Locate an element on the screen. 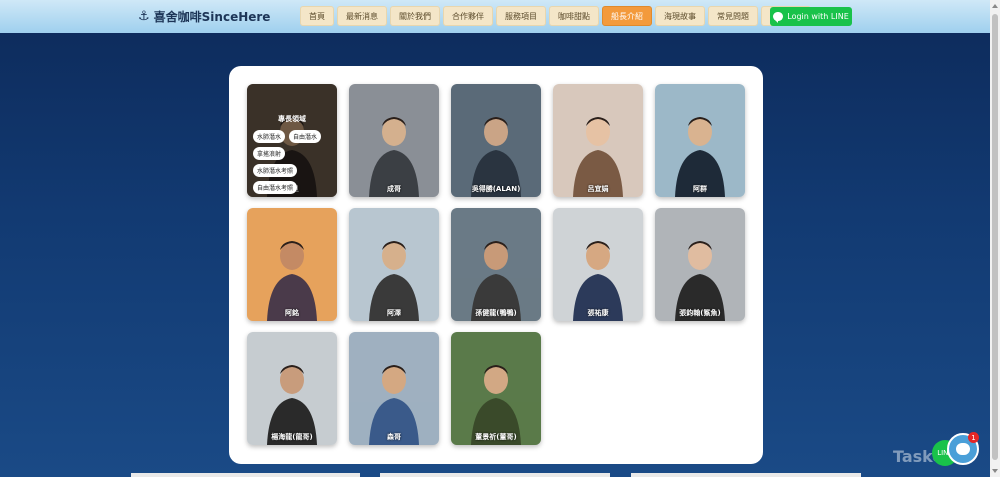 Image resolution: width=1000 pixels, height=477 pixels. specialty-tag: 水肺潛水 is located at coordinates (269, 136).